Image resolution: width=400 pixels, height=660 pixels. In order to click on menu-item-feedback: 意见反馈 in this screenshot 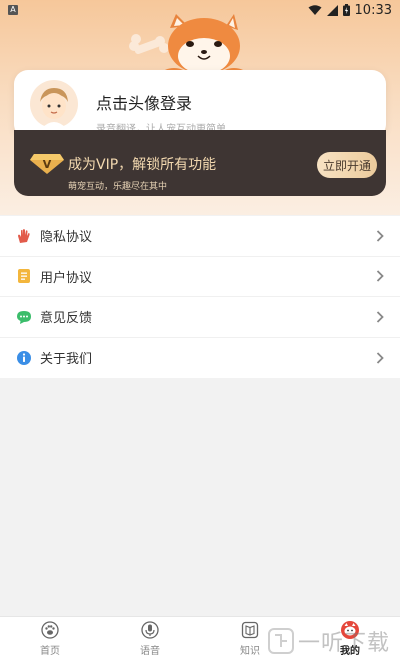, I will do `click(200, 317)`.